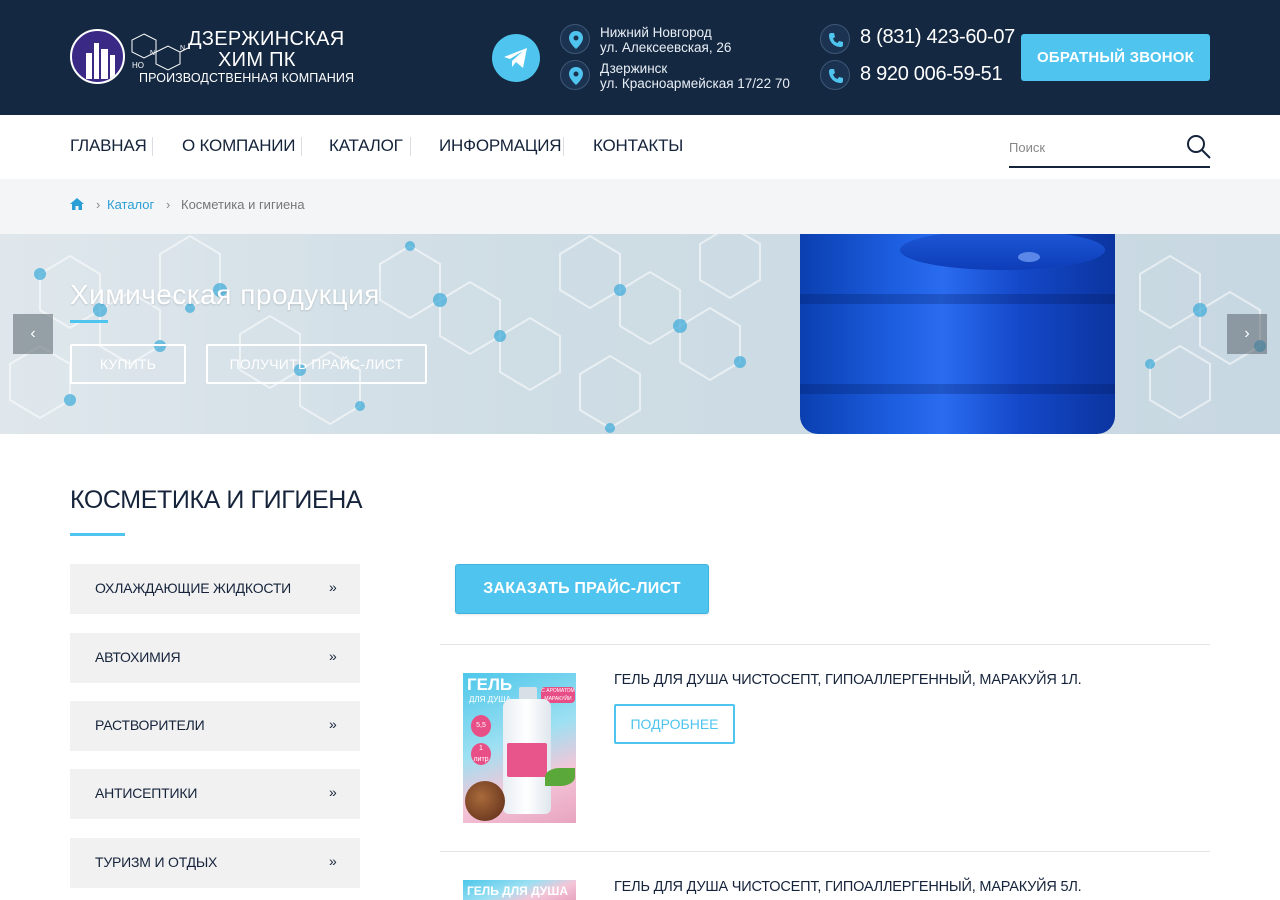  What do you see at coordinates (97, 56) in the screenshot?
I see `logo-emblem` at bounding box center [97, 56].